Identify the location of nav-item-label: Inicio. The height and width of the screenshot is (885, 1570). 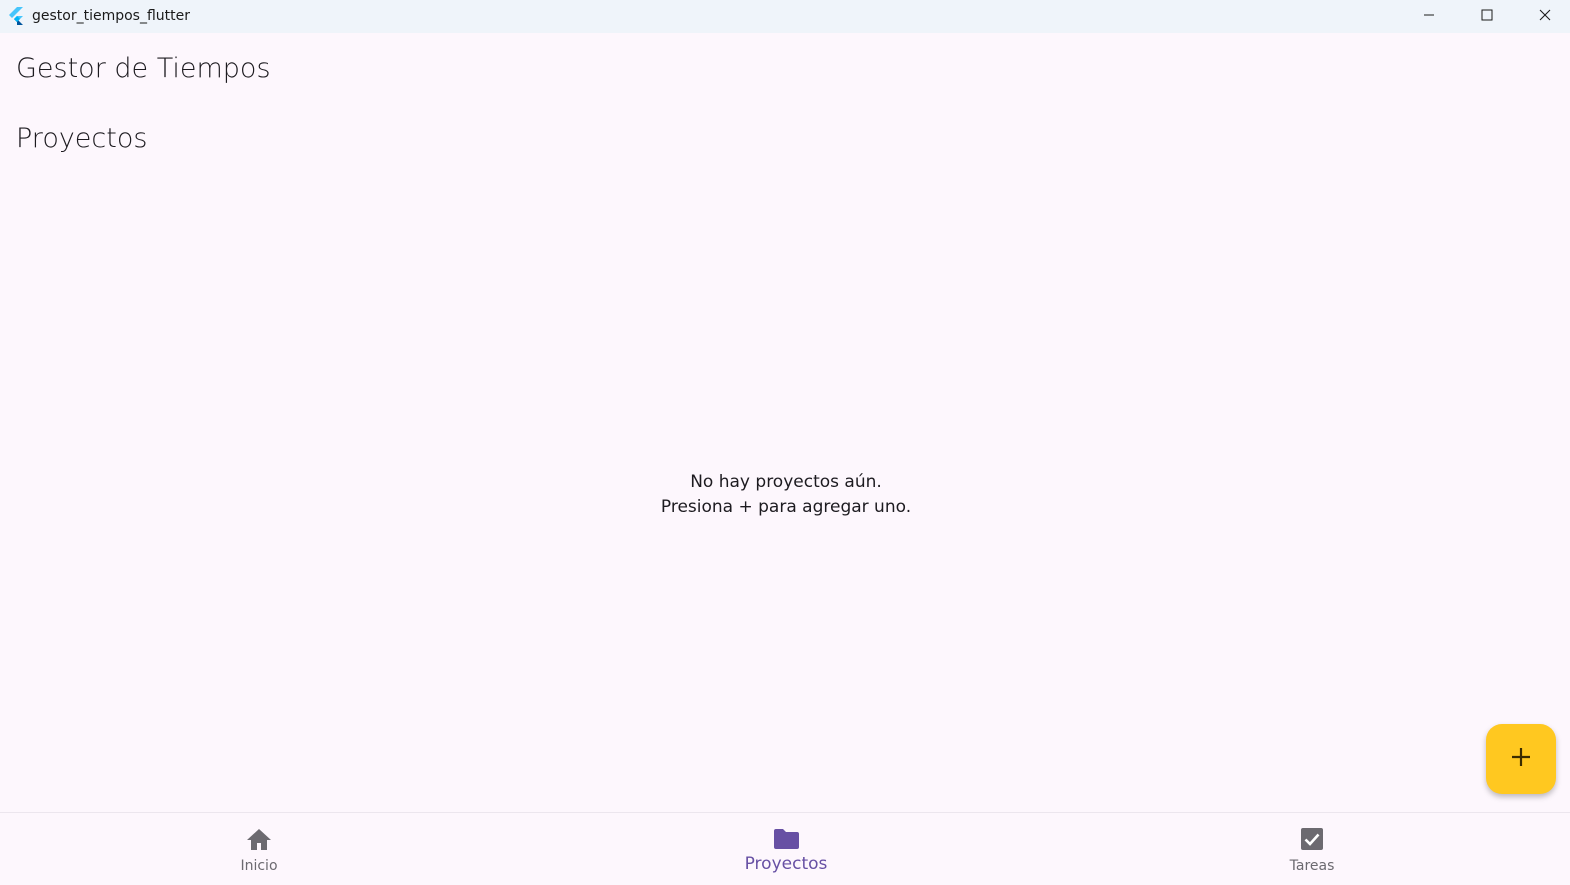
(259, 866).